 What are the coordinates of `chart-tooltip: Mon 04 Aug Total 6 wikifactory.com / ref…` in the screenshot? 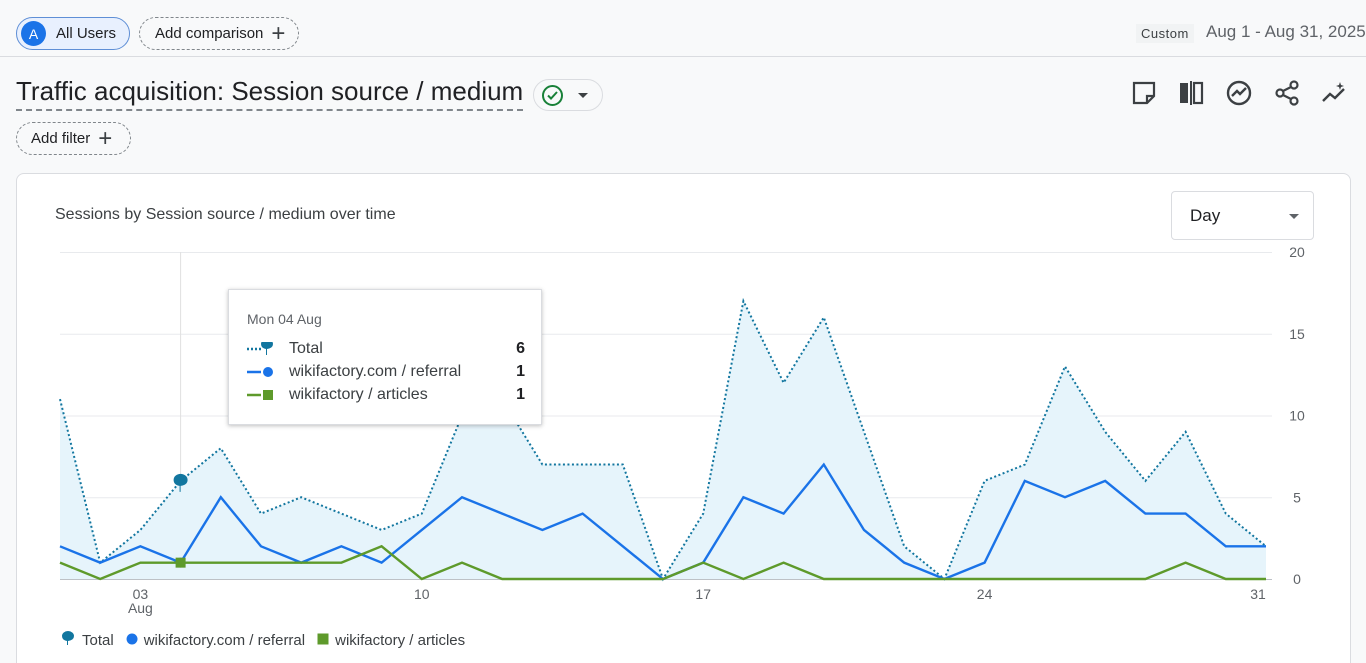 It's located at (385, 357).